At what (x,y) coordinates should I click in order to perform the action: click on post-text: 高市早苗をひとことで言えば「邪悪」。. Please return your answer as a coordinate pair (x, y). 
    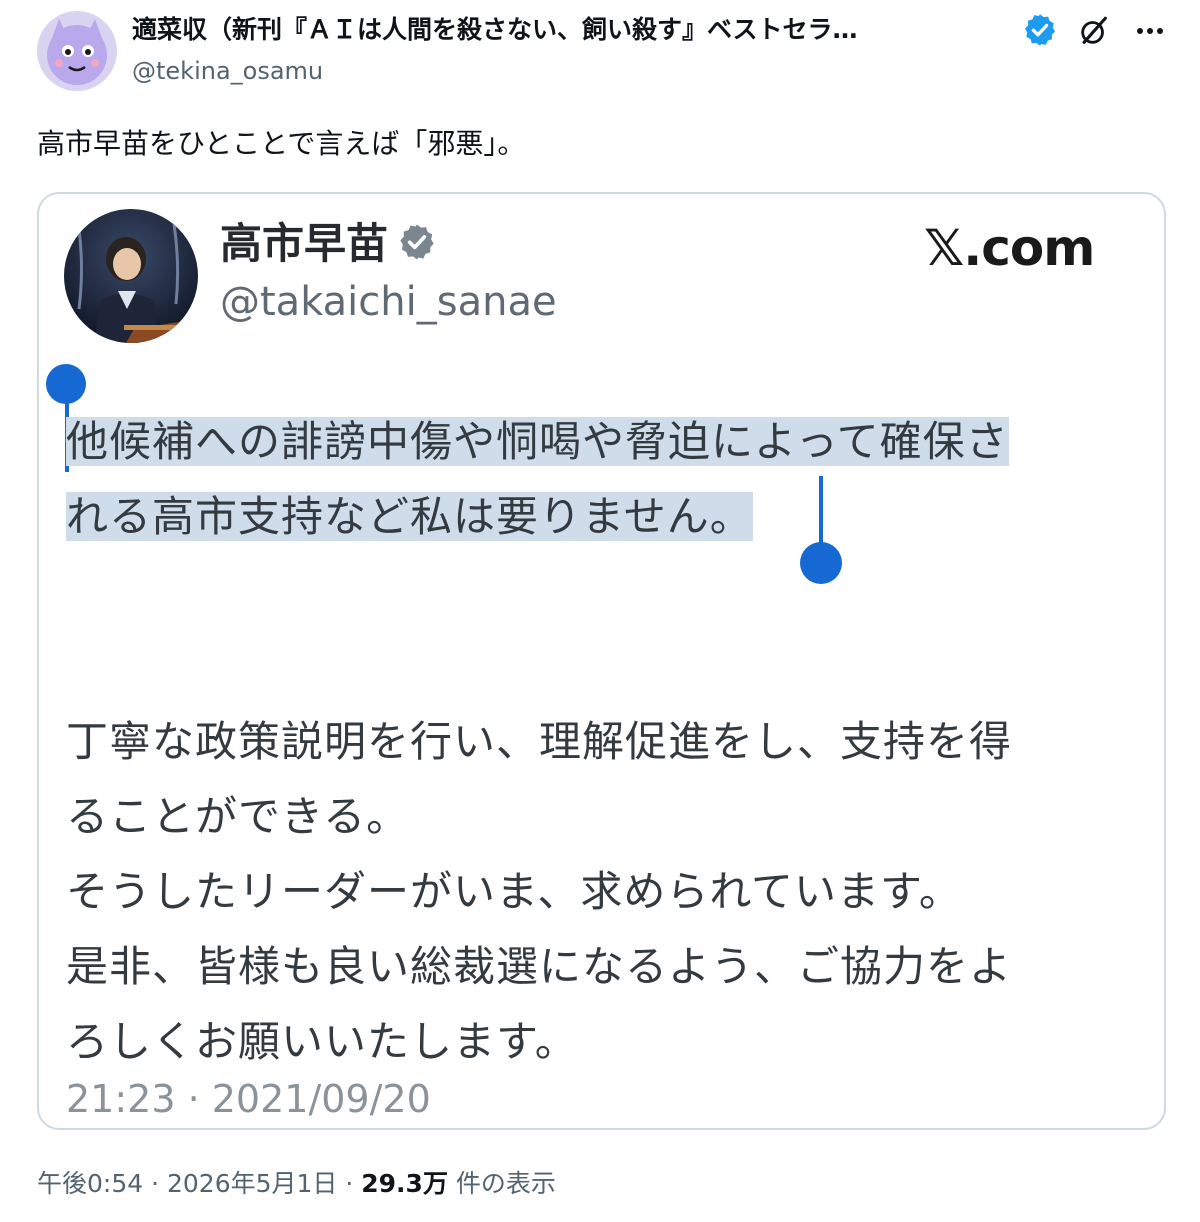
    Looking at the image, I should click on (281, 143).